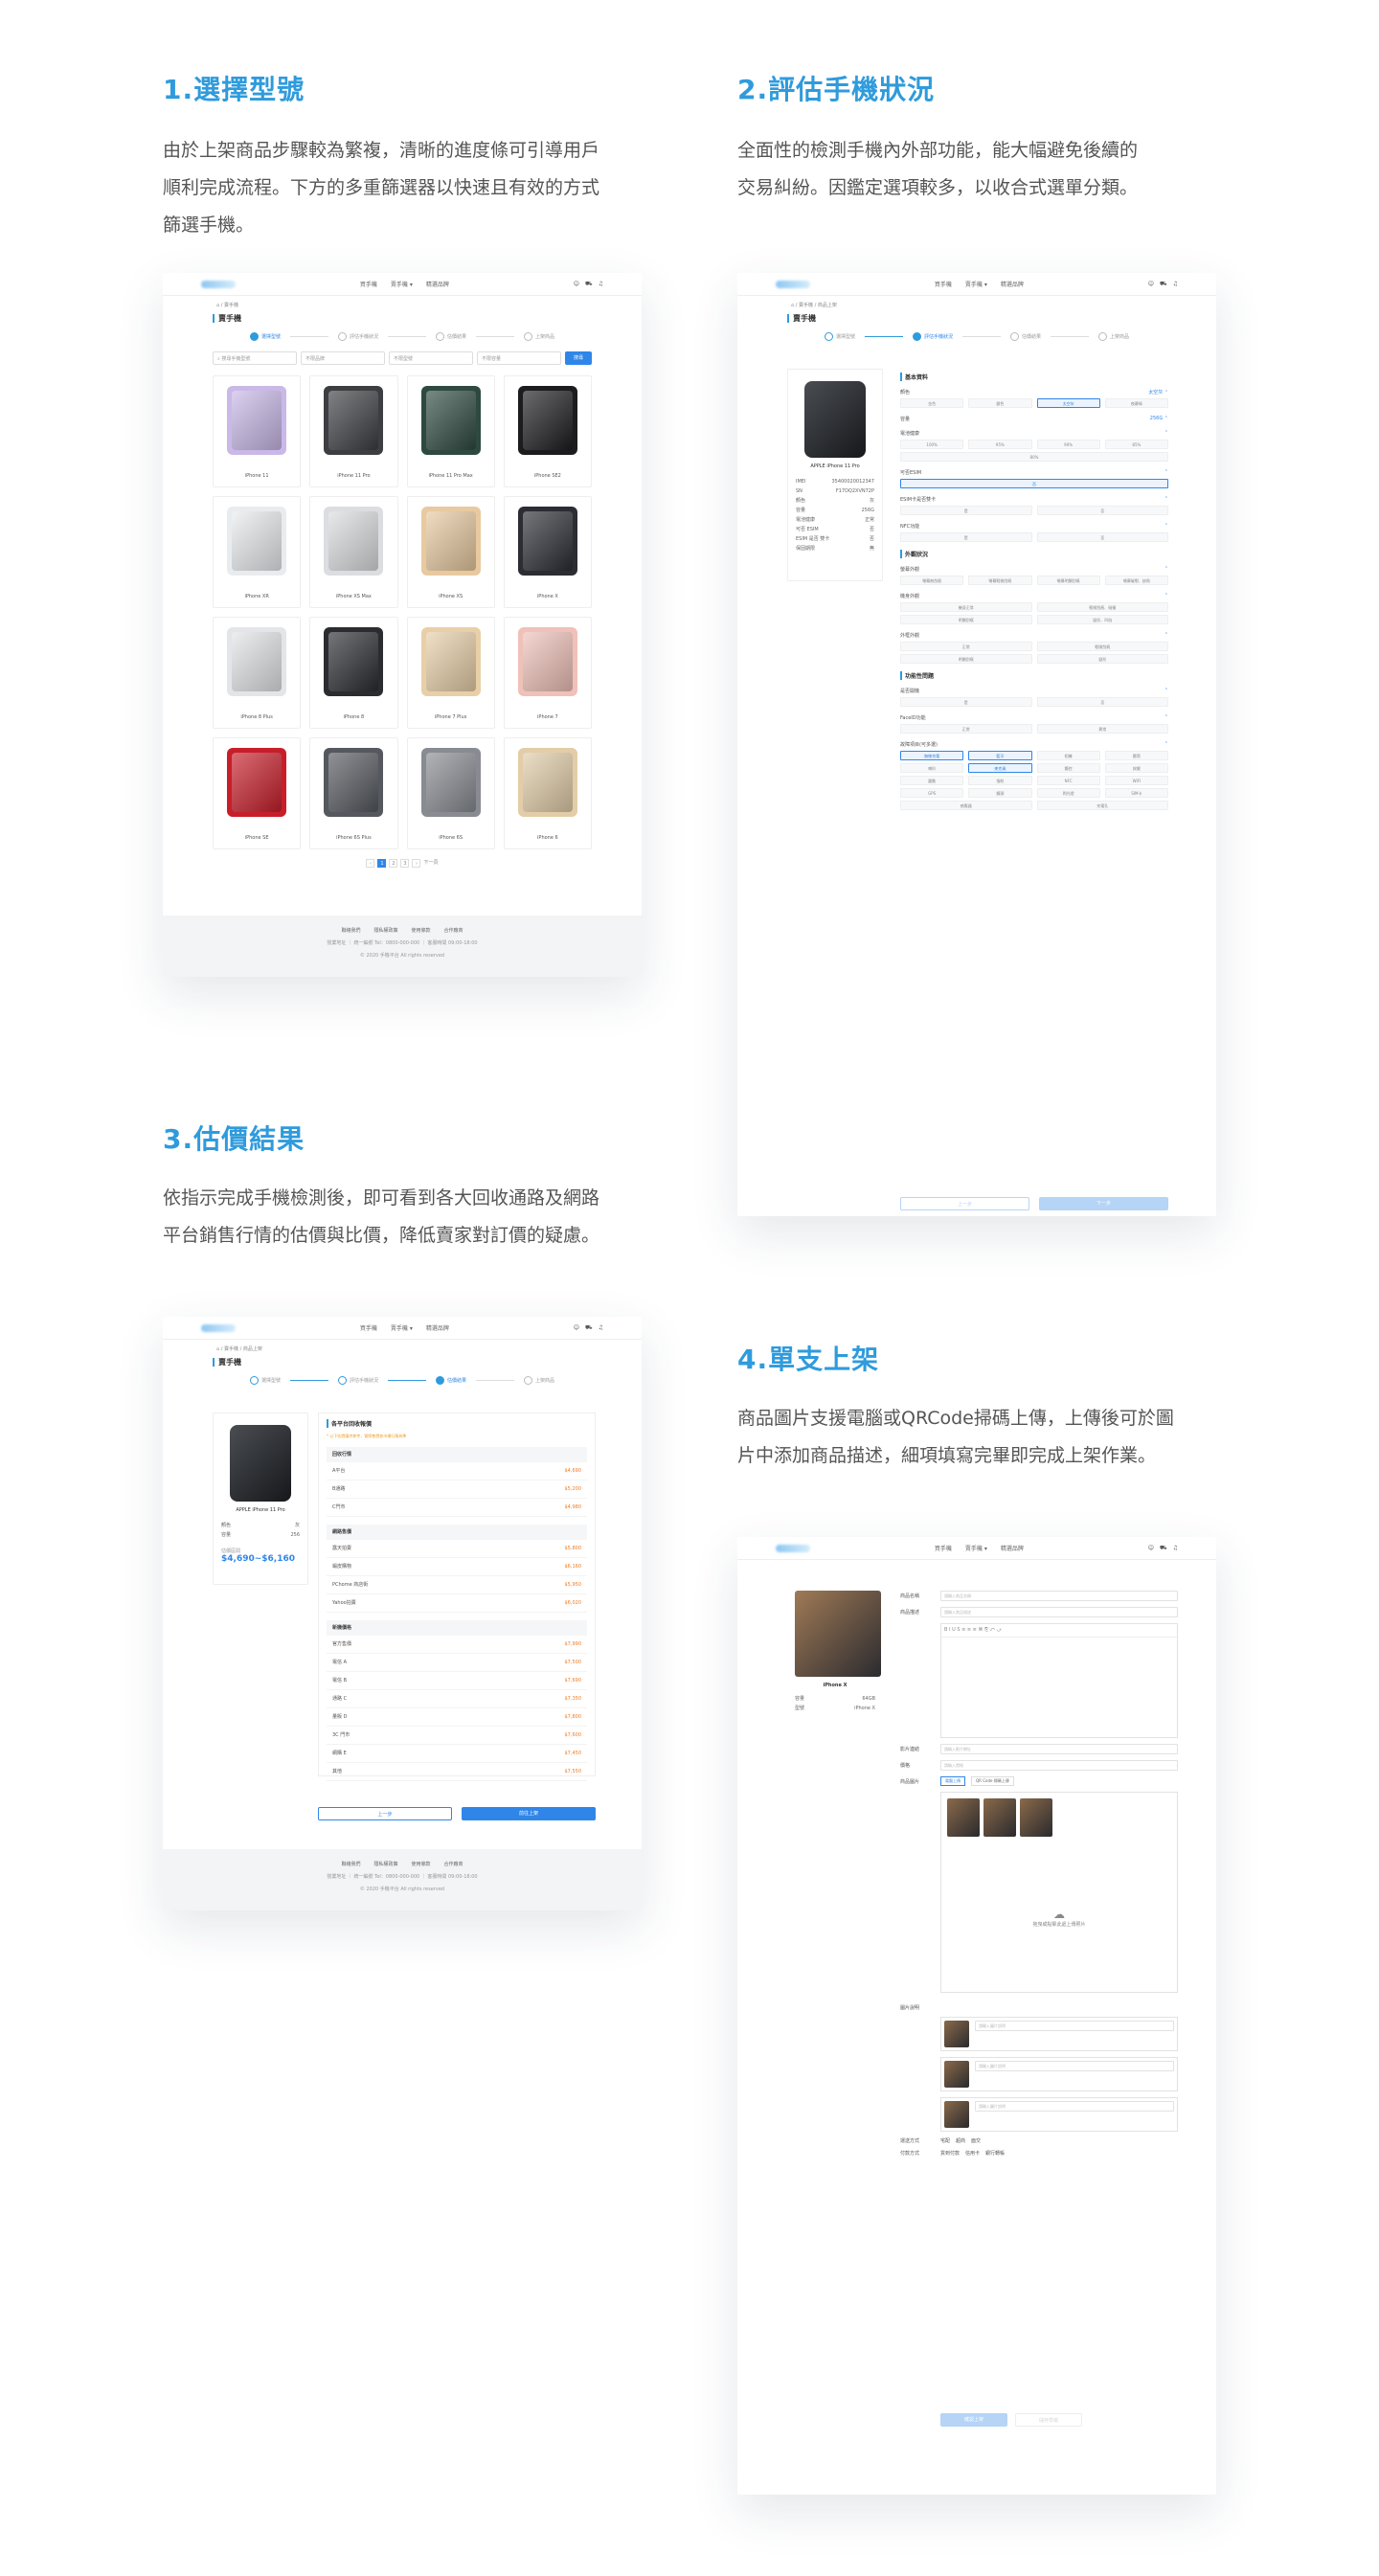 The image size is (1379, 2576). What do you see at coordinates (1059, 1892) in the screenshot?
I see `photo-upload-area: ☁ 拖曳或點擊此處上傳照片` at bounding box center [1059, 1892].